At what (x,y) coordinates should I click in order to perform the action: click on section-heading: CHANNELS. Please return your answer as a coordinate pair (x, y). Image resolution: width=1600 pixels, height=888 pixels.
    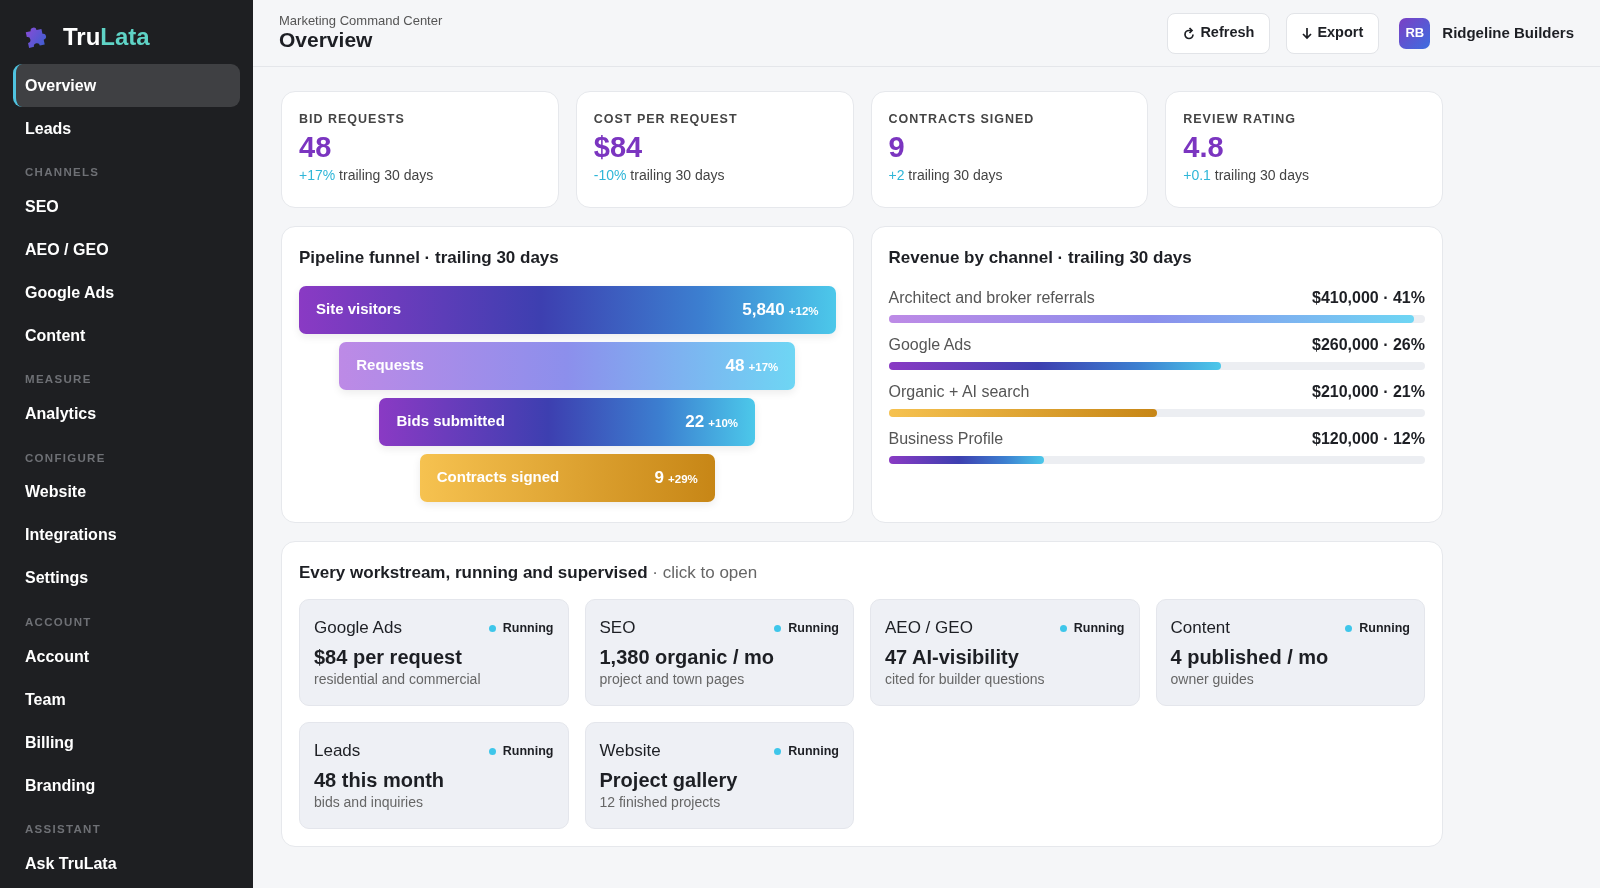
    Looking at the image, I should click on (62, 172).